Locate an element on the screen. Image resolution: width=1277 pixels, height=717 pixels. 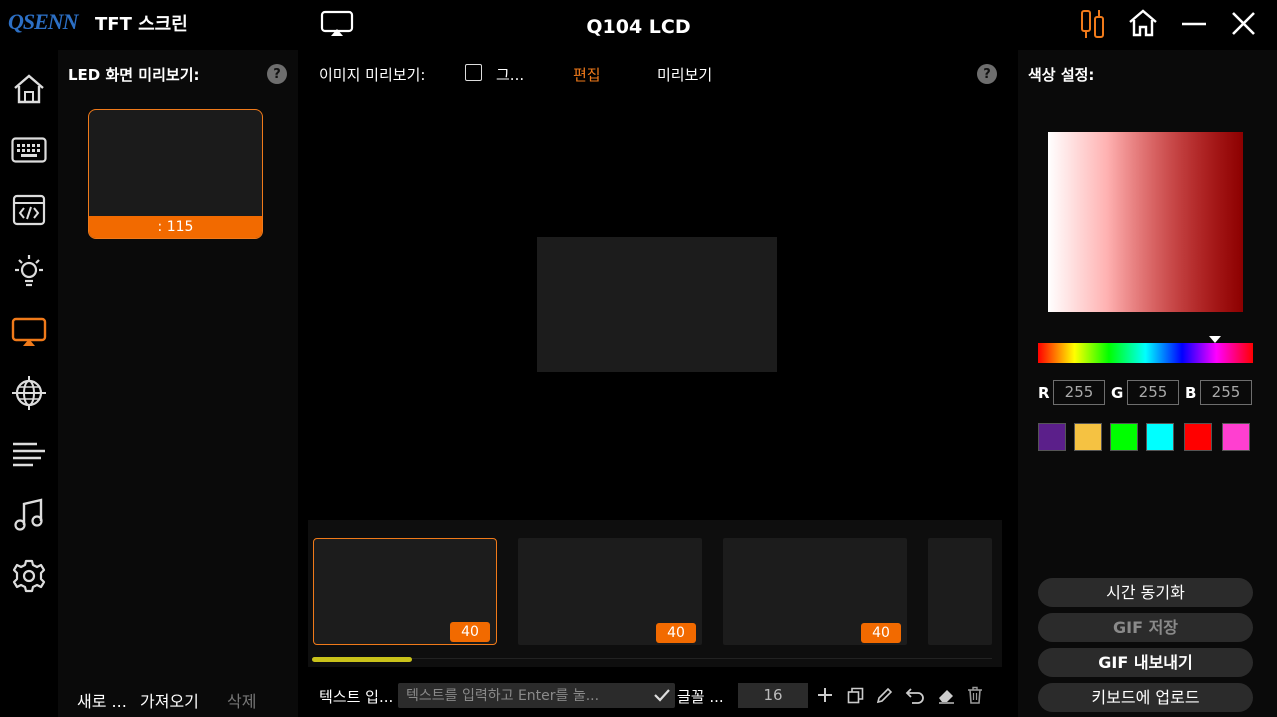
blue-label: B is located at coordinates (1191, 393).